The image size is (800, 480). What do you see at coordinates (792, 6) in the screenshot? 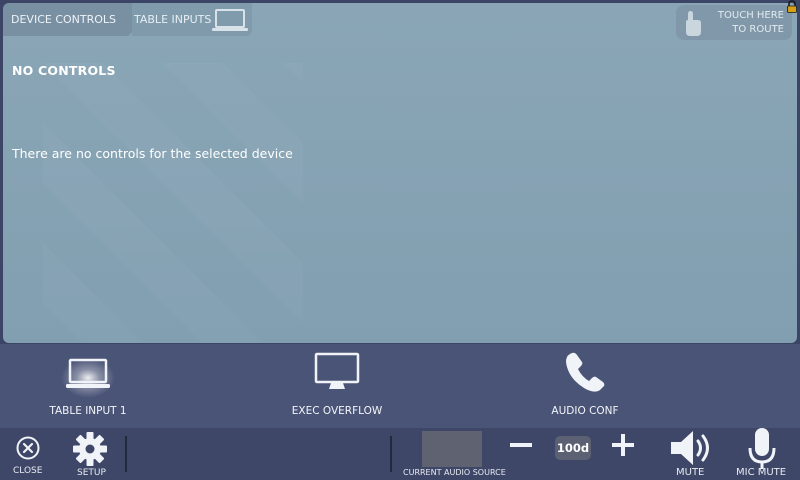
I see `lock-icon` at bounding box center [792, 6].